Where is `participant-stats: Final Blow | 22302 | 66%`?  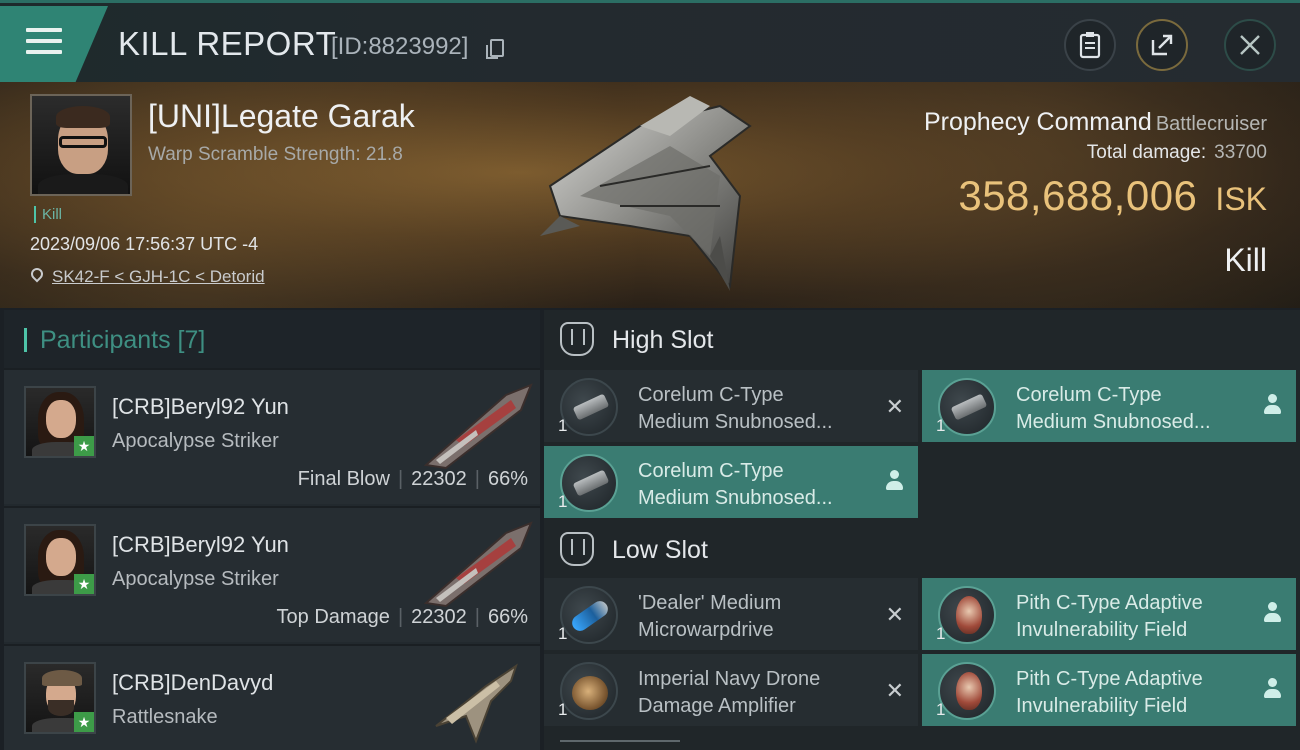
participant-stats: Final Blow | 22302 | 66% is located at coordinates (412, 479).